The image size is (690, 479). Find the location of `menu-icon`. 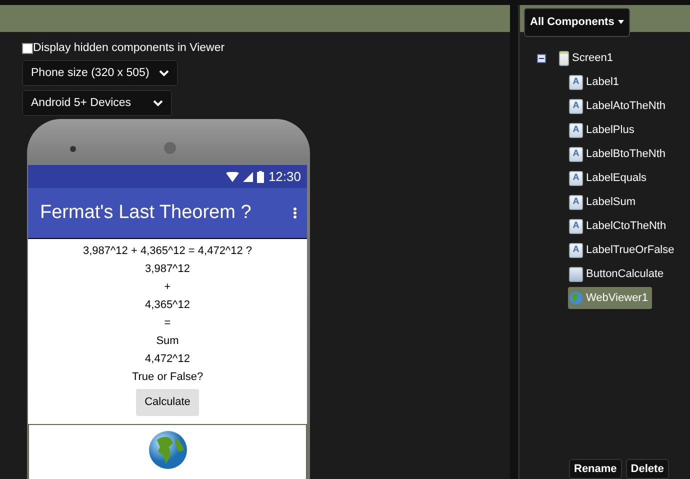

menu-icon is located at coordinates (295, 213).